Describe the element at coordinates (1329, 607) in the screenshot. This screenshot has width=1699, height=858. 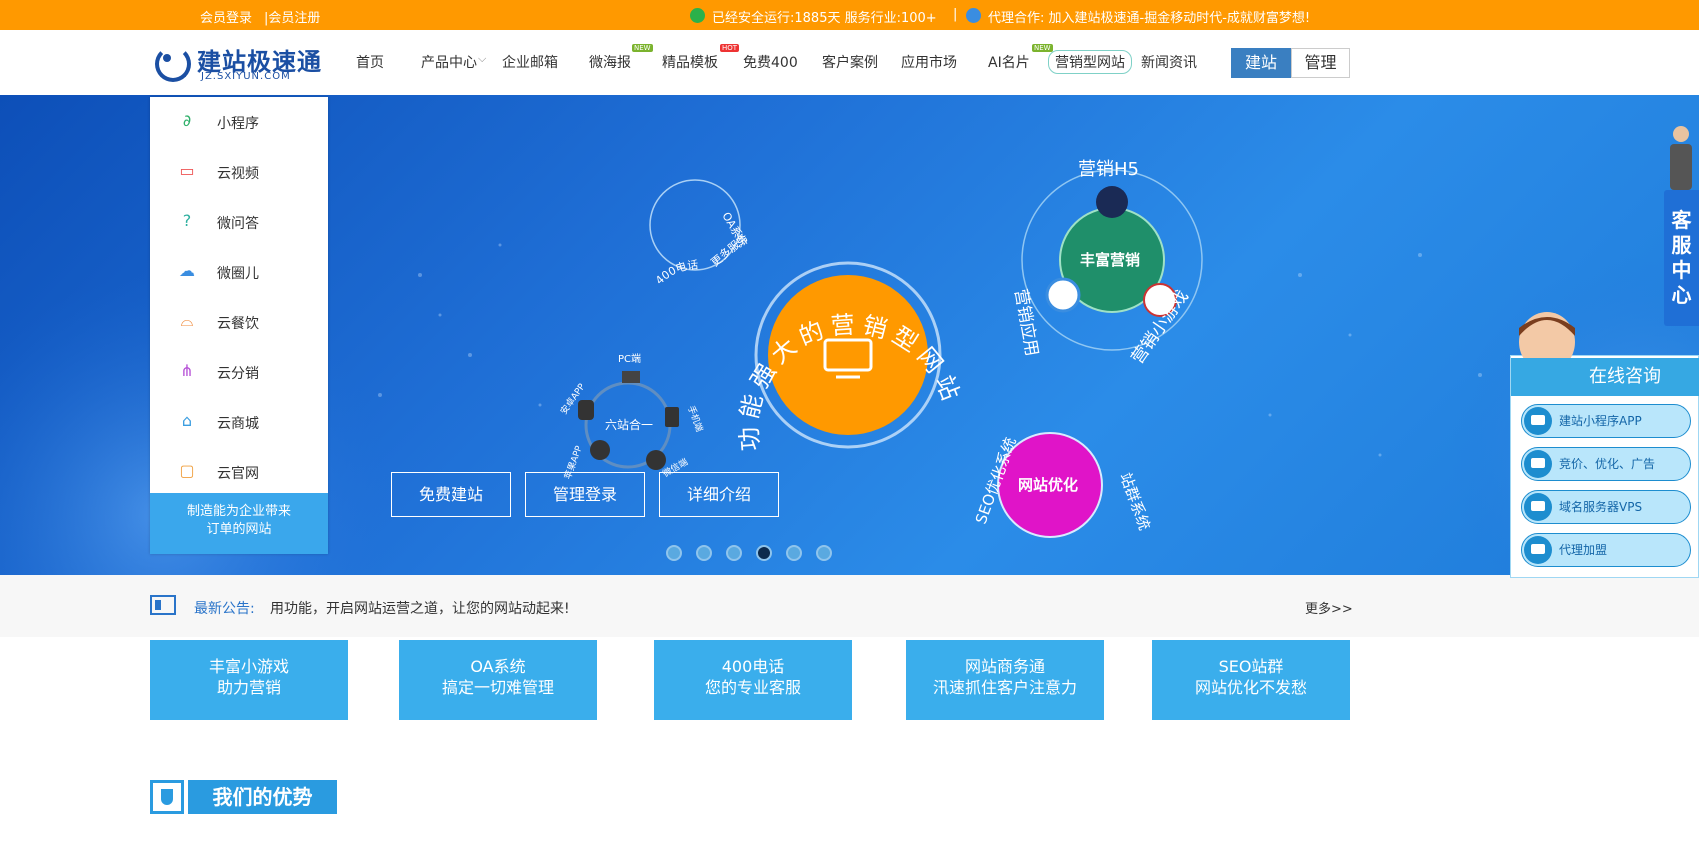
I see `more-link: 更多>>` at that location.